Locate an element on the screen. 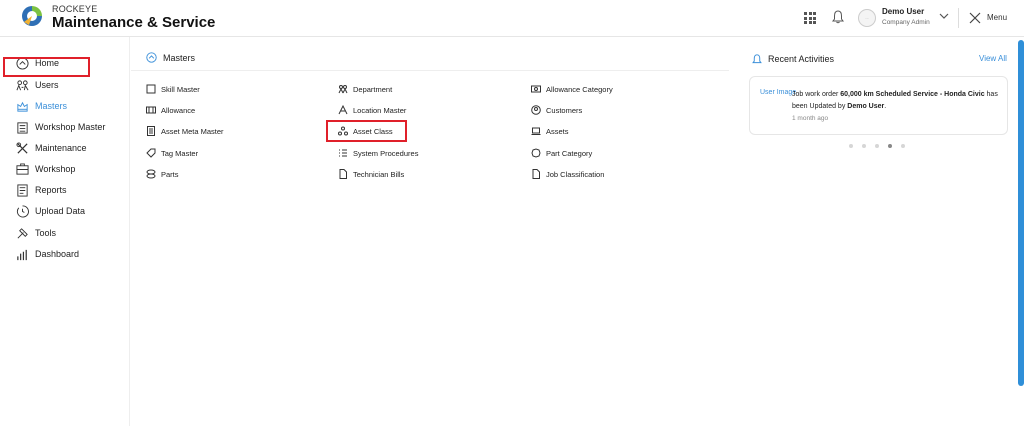 This screenshot has height=426, width=1024. master-link-technician-bills: Technician Bills is located at coordinates (371, 174).